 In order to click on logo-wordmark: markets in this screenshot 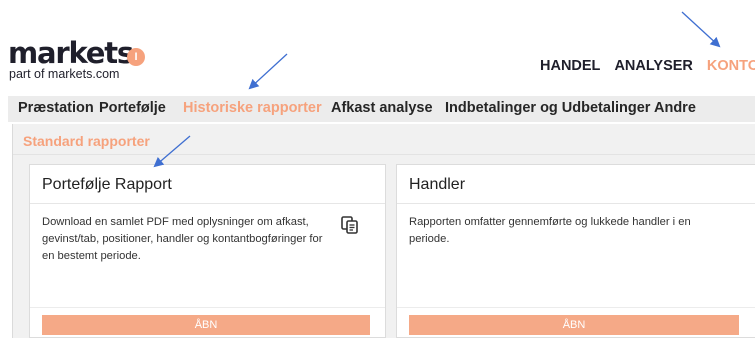, I will do `click(71, 53)`.